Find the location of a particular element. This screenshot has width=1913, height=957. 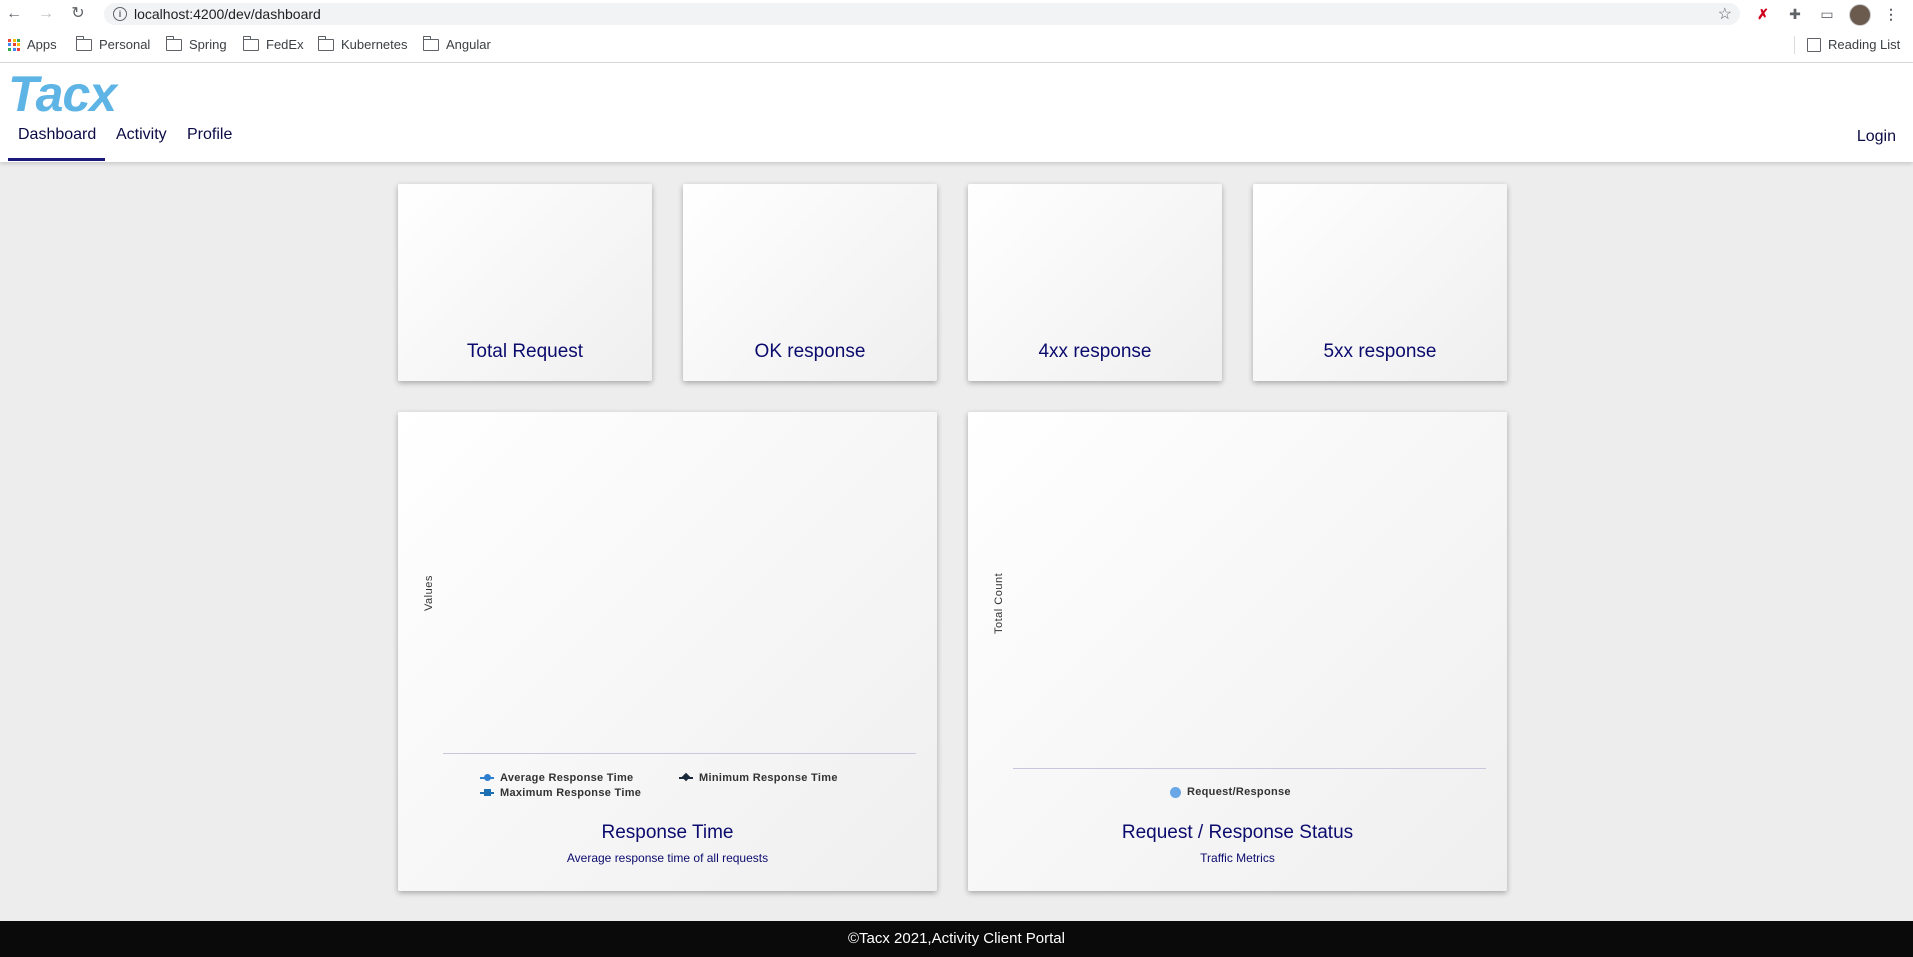

tab-profile: Profile is located at coordinates (209, 135).